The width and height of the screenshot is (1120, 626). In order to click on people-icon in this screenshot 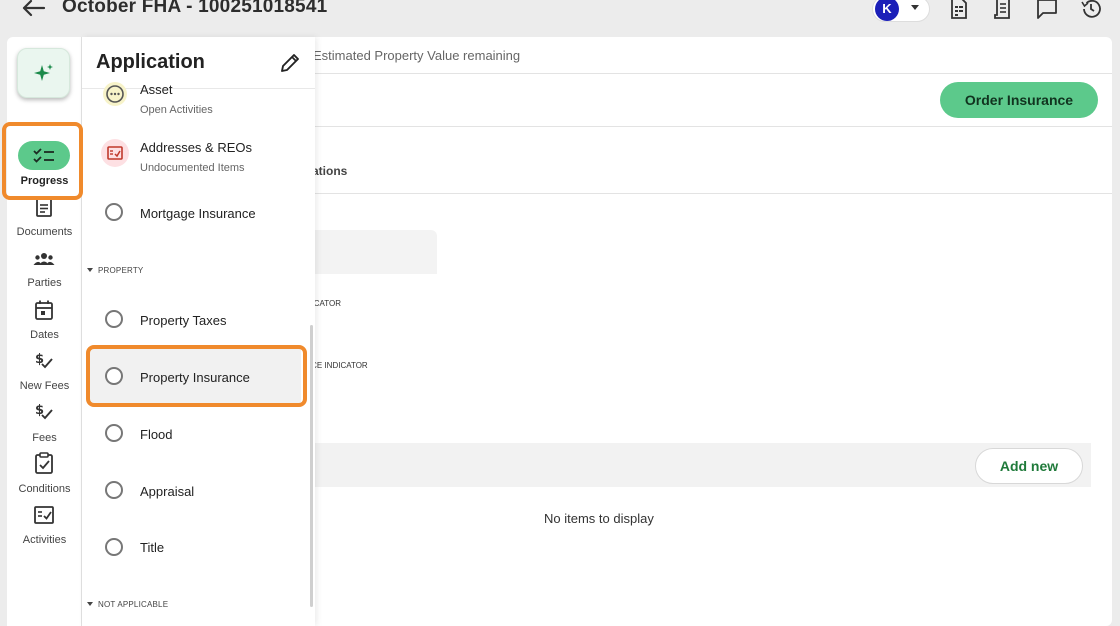, I will do `click(44, 259)`.